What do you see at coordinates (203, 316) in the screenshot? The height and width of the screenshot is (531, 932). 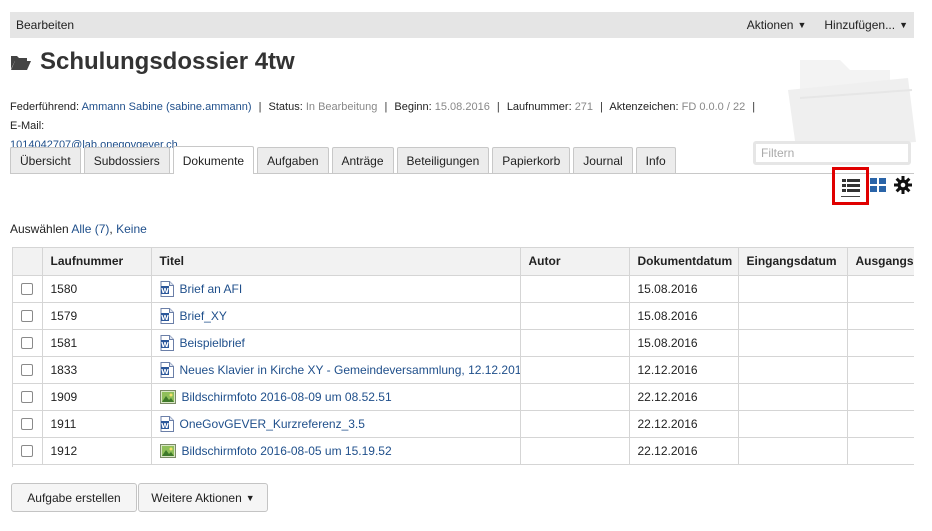 I see `document-link: Brief_XY` at bounding box center [203, 316].